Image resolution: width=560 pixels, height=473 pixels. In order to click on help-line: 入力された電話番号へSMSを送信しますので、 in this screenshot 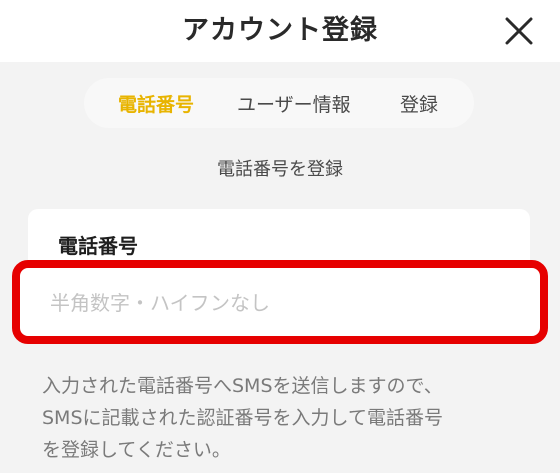, I will do `click(242, 386)`.